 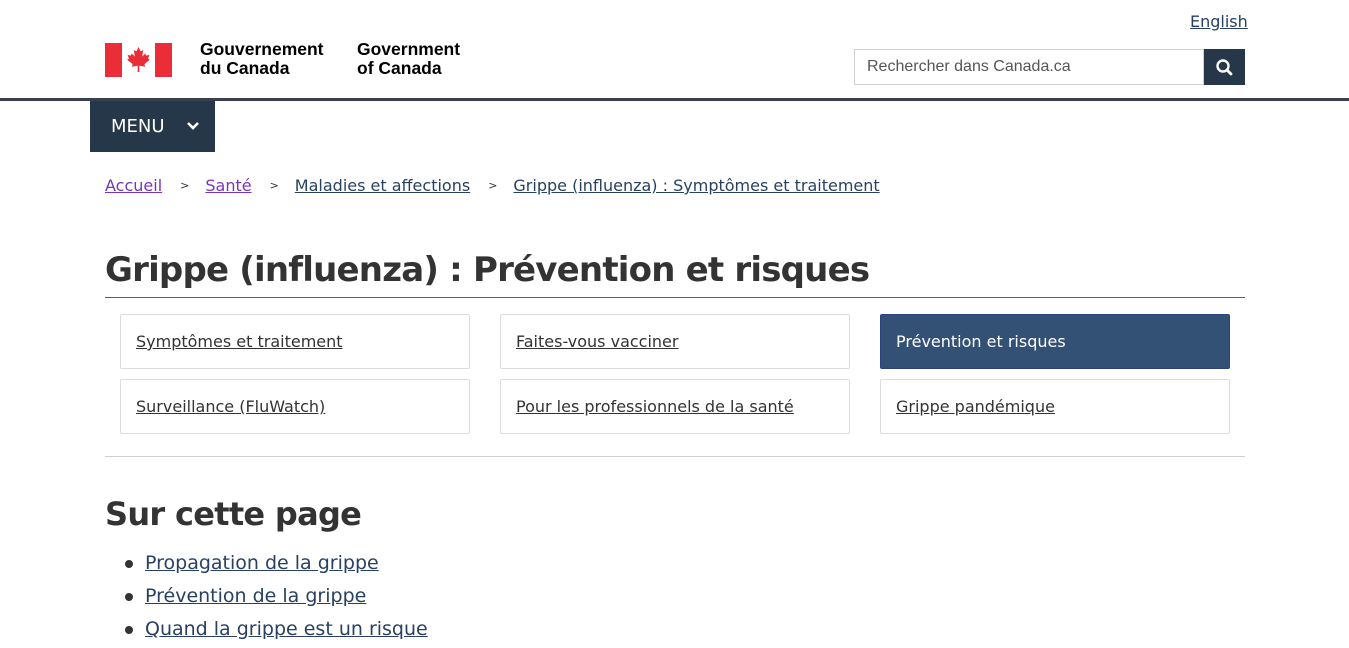 What do you see at coordinates (262, 49) in the screenshot?
I see `signature-fr-line1: Gouvernement` at bounding box center [262, 49].